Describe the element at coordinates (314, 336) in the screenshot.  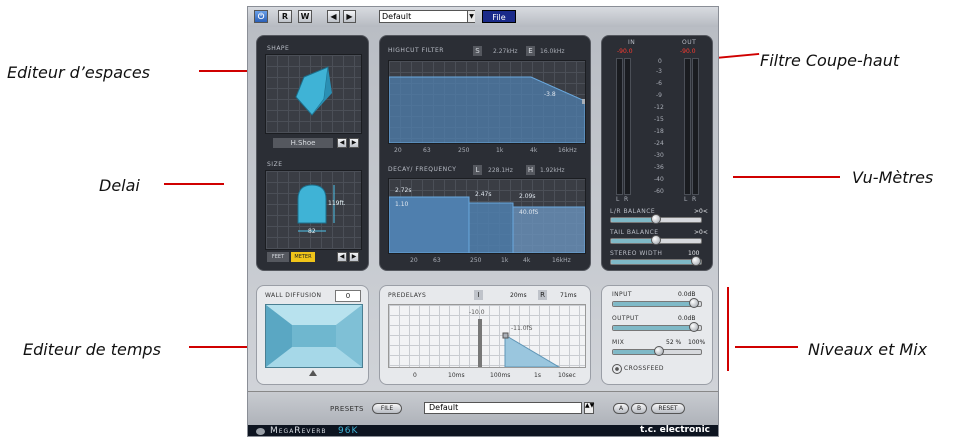
I see `wall-diffusion-display` at that location.